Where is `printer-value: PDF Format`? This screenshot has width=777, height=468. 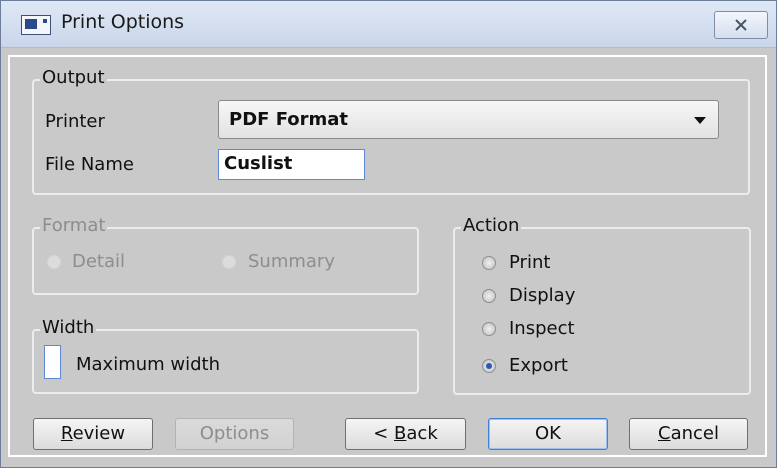
printer-value: PDF Format is located at coordinates (289, 119).